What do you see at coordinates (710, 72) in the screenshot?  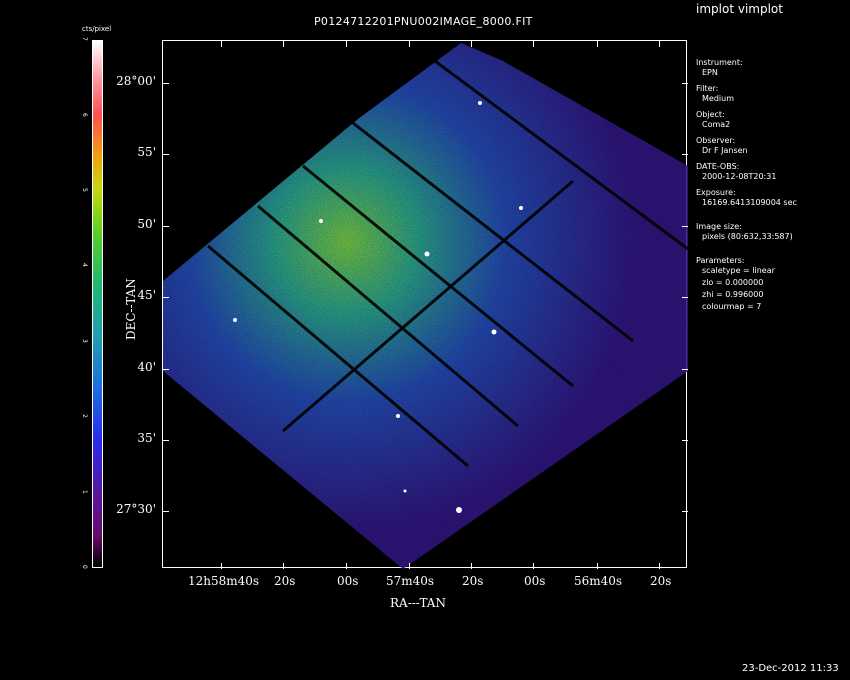 I see `instrument-value: EPN` at bounding box center [710, 72].